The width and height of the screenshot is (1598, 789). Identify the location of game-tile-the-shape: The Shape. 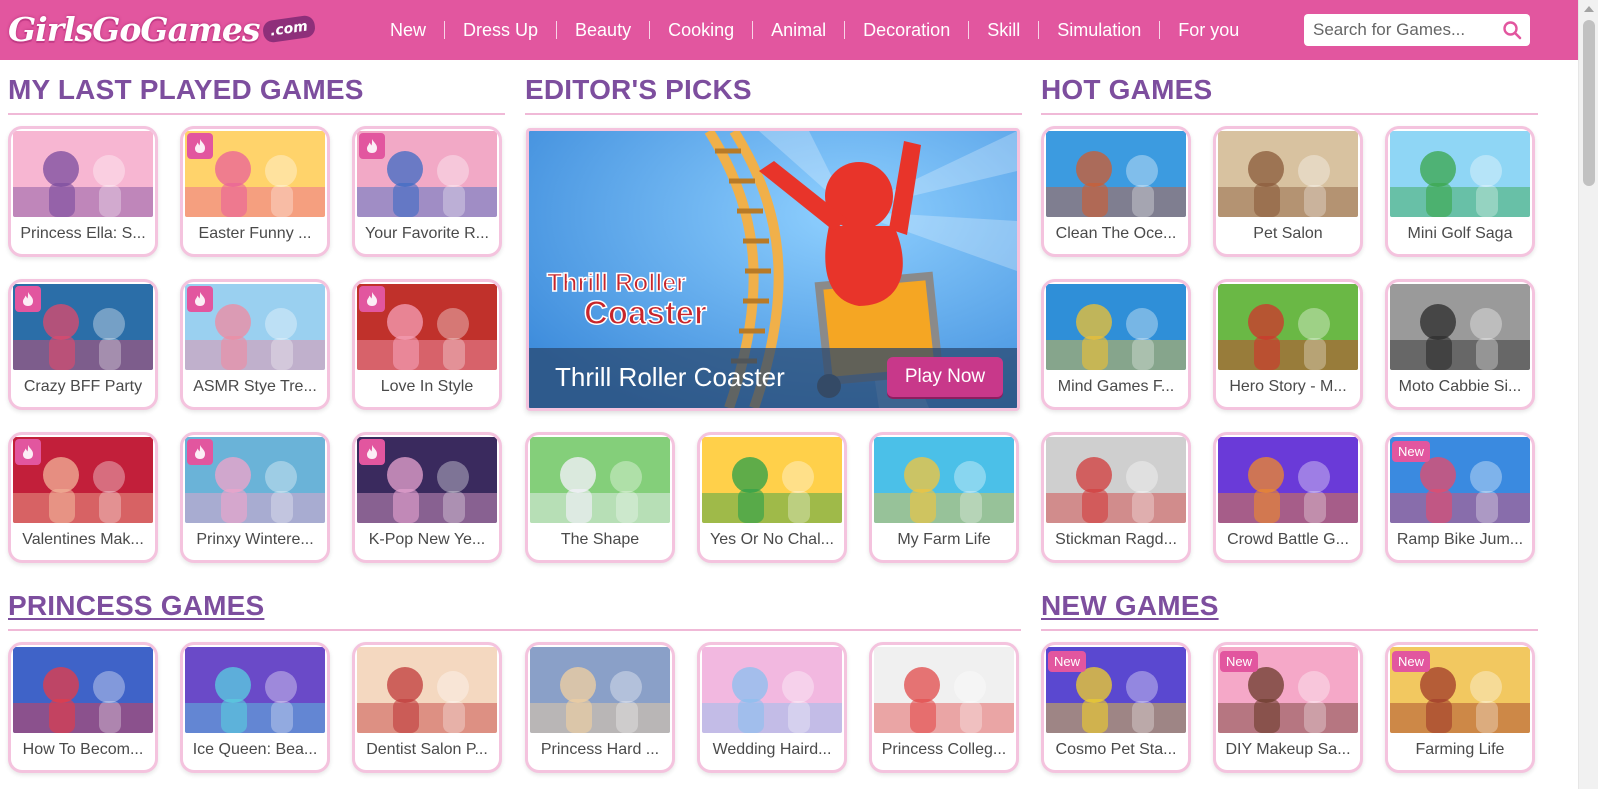
(600, 497).